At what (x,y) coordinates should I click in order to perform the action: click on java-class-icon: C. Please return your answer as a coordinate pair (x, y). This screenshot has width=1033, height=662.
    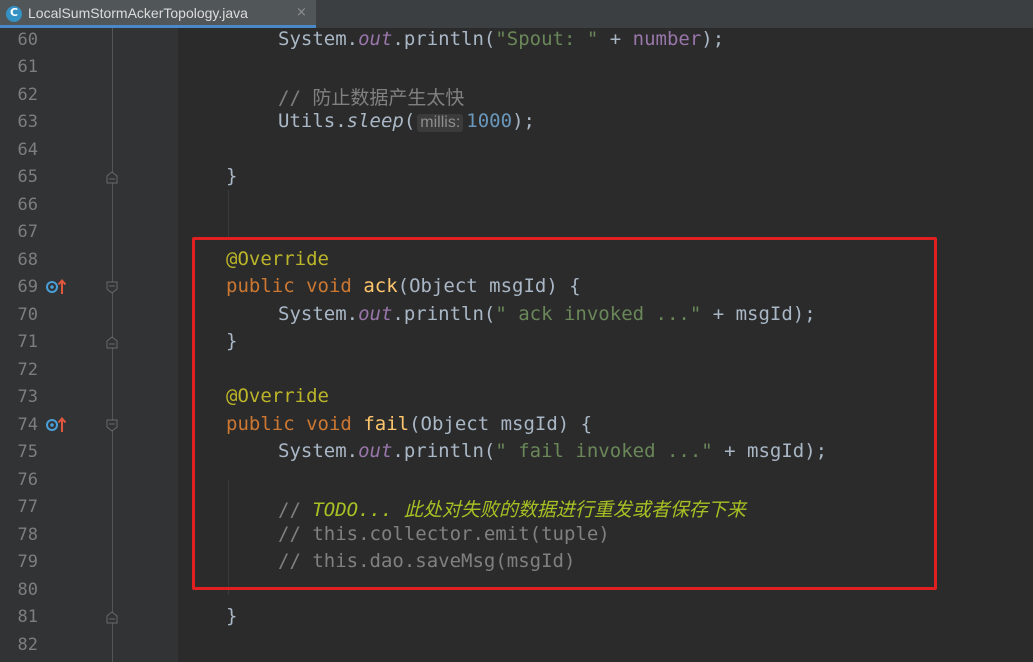
    Looking at the image, I should click on (14, 14).